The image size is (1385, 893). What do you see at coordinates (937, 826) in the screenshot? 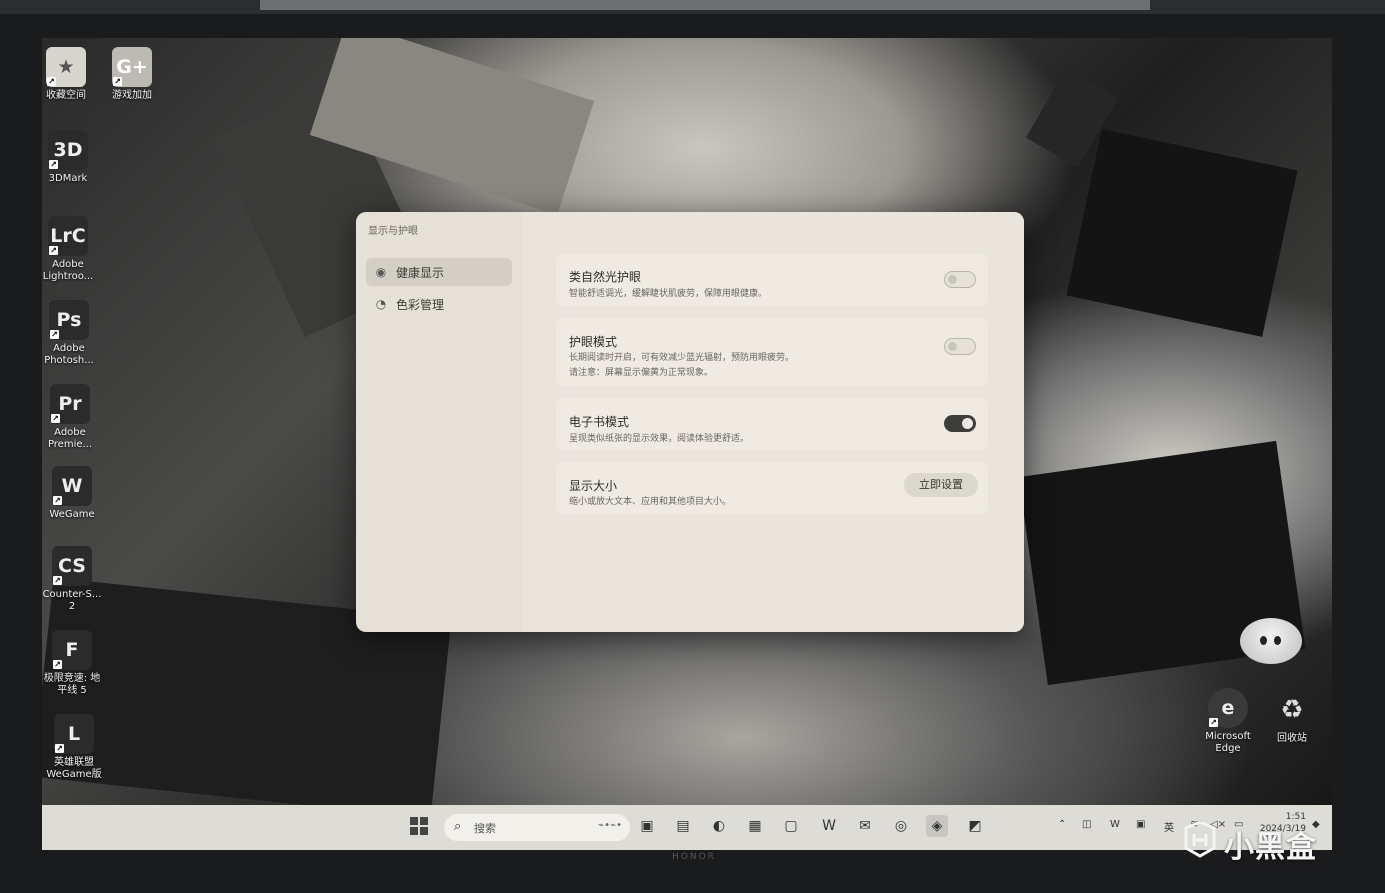
I see `steam-icon: ◈` at bounding box center [937, 826].